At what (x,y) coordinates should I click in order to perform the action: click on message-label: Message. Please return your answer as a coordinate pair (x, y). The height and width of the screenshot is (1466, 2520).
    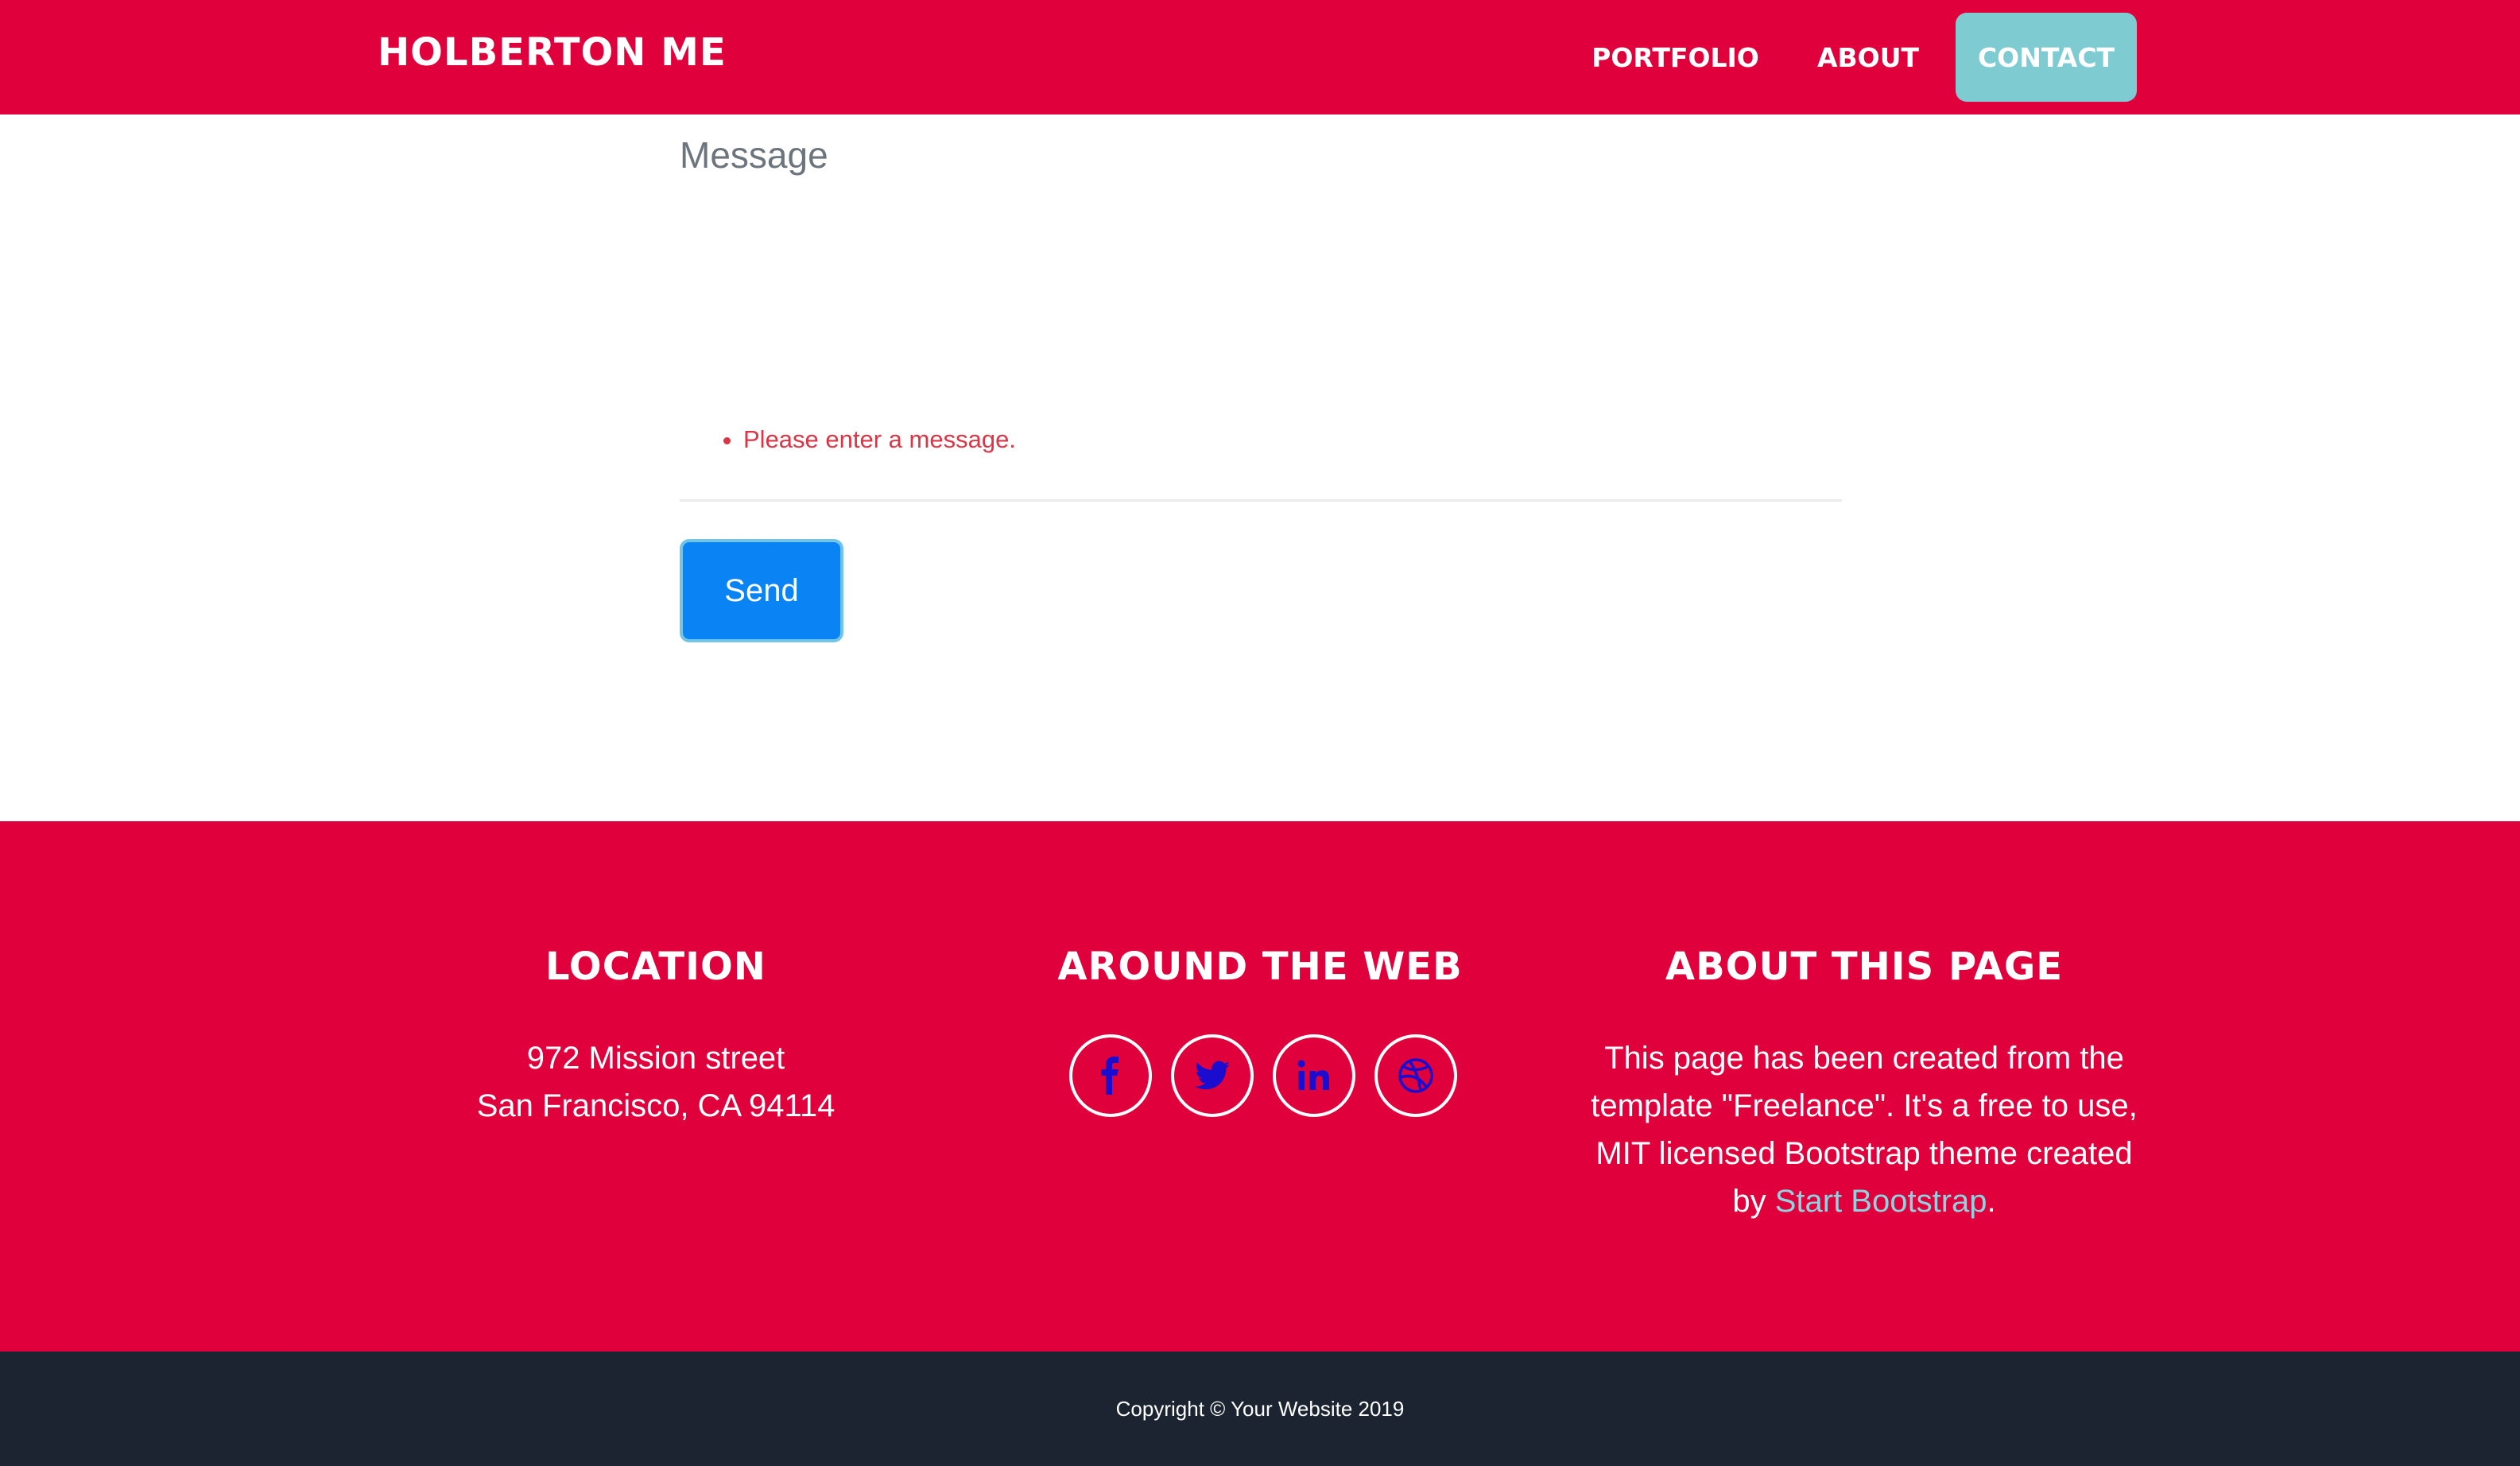
    Looking at the image, I should click on (754, 155).